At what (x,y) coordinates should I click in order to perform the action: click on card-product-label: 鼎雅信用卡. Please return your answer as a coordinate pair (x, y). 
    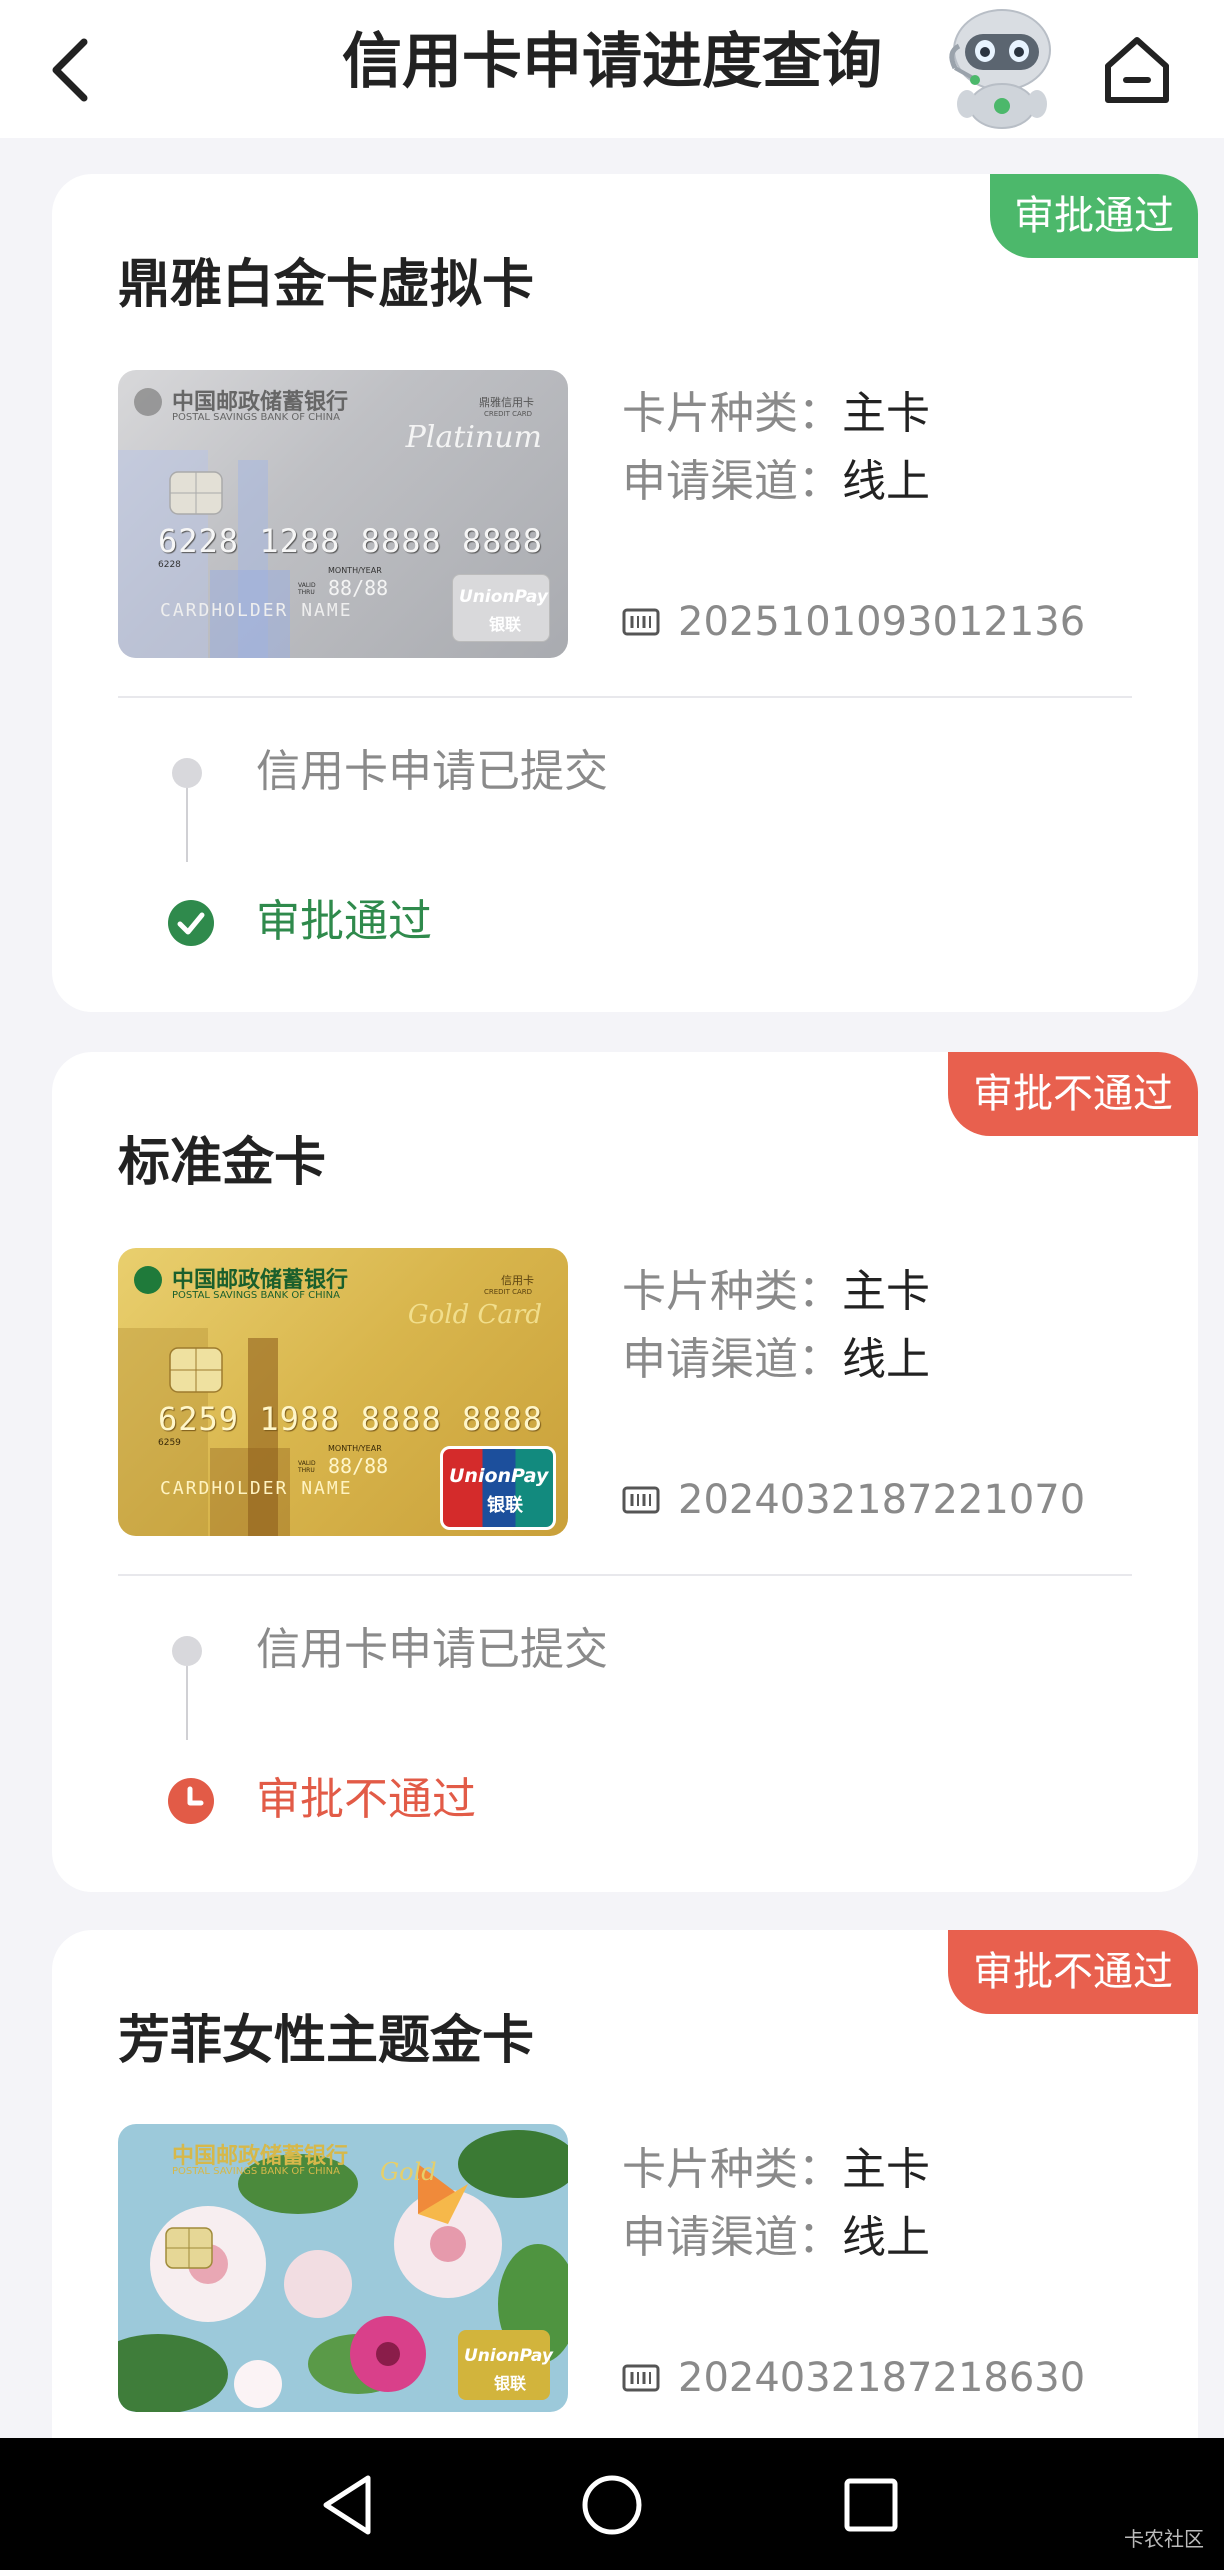
    Looking at the image, I should click on (506, 402).